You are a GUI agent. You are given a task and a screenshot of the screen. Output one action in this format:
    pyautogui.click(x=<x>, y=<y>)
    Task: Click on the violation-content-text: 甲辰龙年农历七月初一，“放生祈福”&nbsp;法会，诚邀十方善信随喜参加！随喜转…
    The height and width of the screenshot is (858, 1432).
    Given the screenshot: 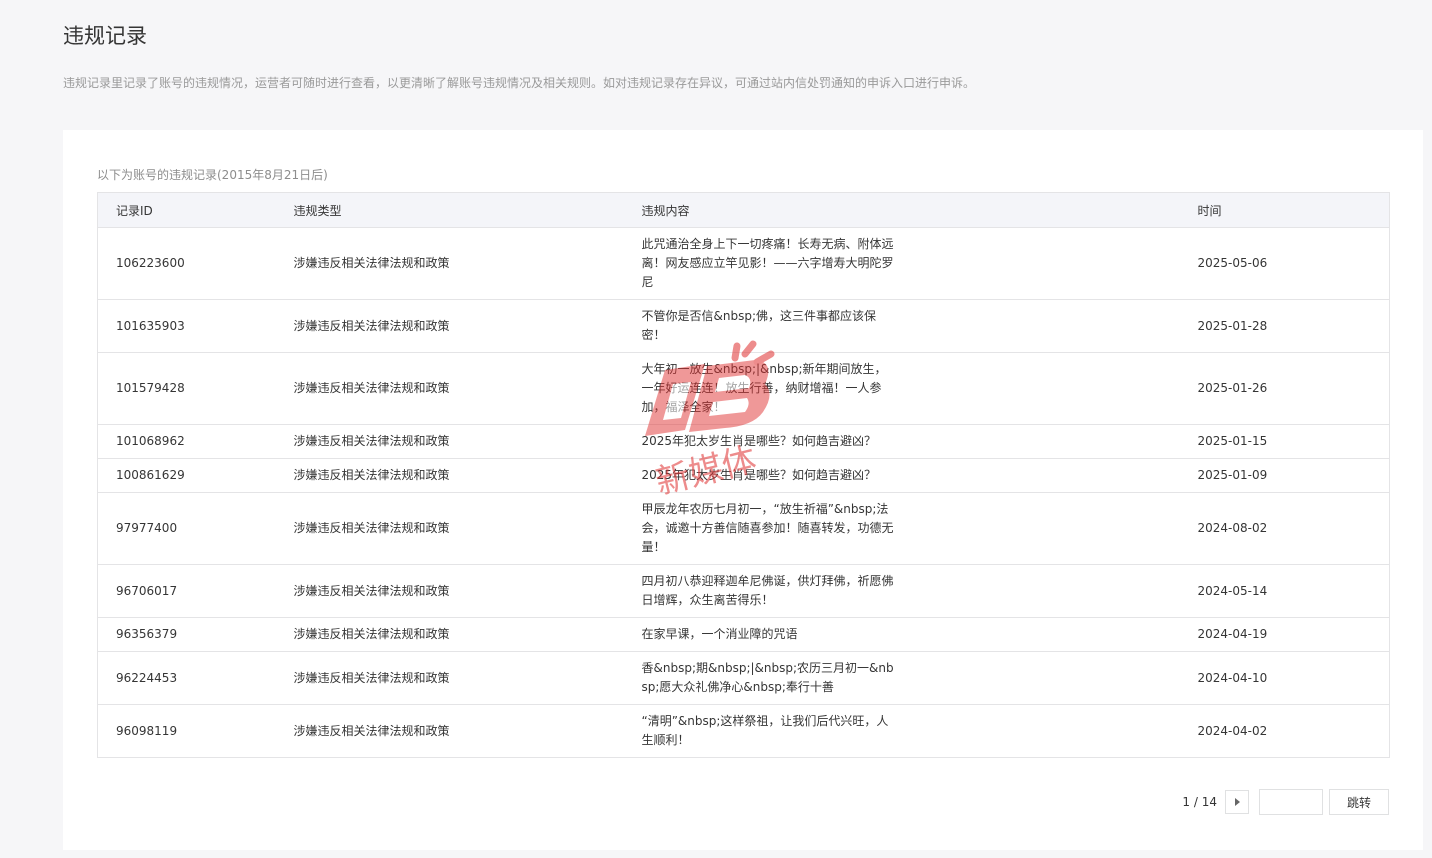 What is the action you would take?
    pyautogui.click(x=767, y=528)
    